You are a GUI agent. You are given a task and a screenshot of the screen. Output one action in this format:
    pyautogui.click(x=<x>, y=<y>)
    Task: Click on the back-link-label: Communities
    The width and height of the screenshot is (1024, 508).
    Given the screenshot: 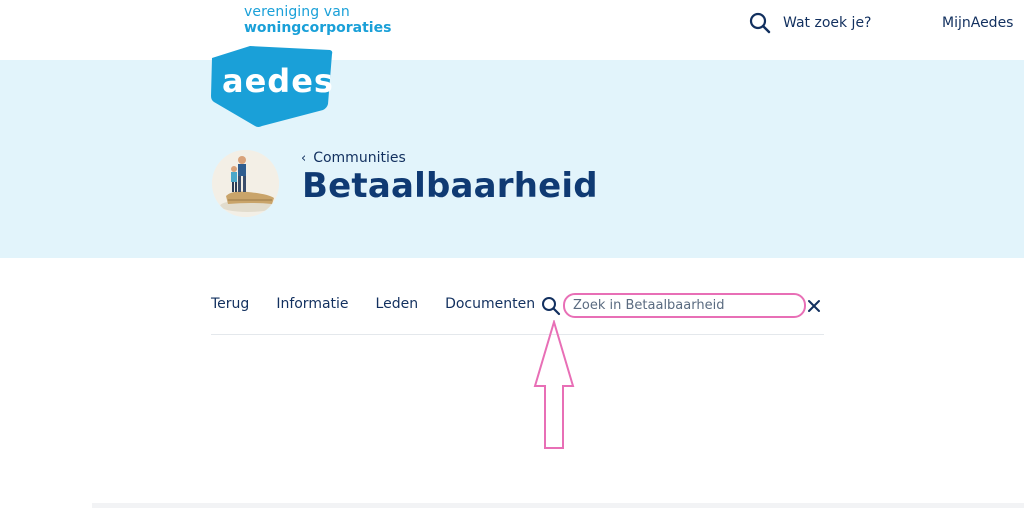 What is the action you would take?
    pyautogui.click(x=359, y=158)
    